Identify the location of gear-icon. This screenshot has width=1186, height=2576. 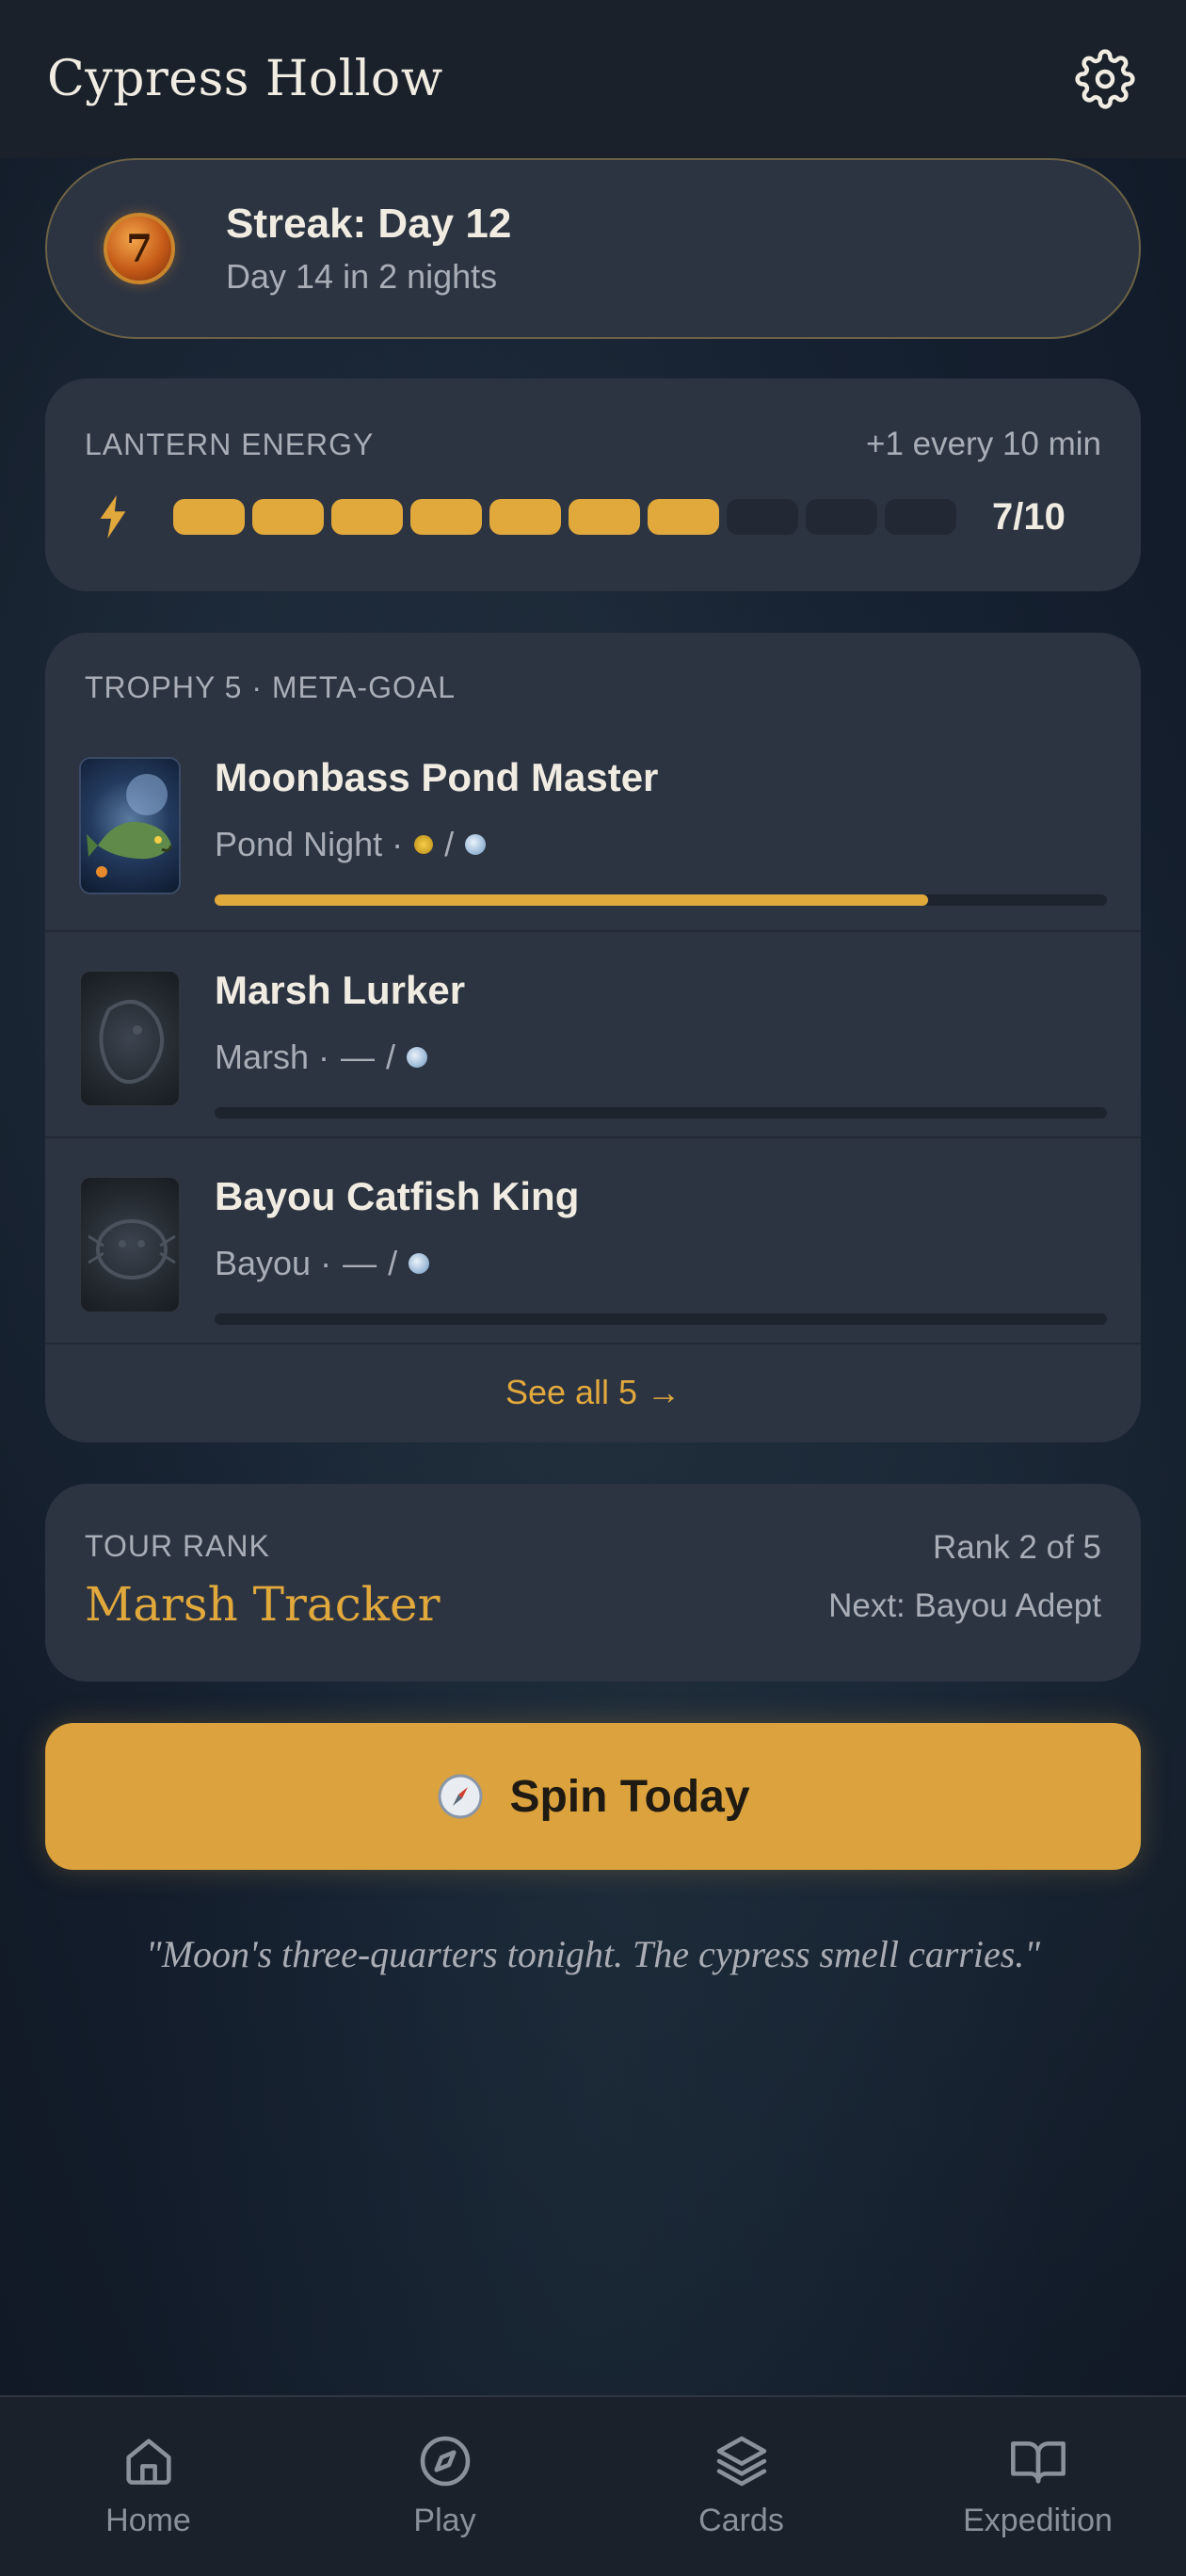
(1105, 79).